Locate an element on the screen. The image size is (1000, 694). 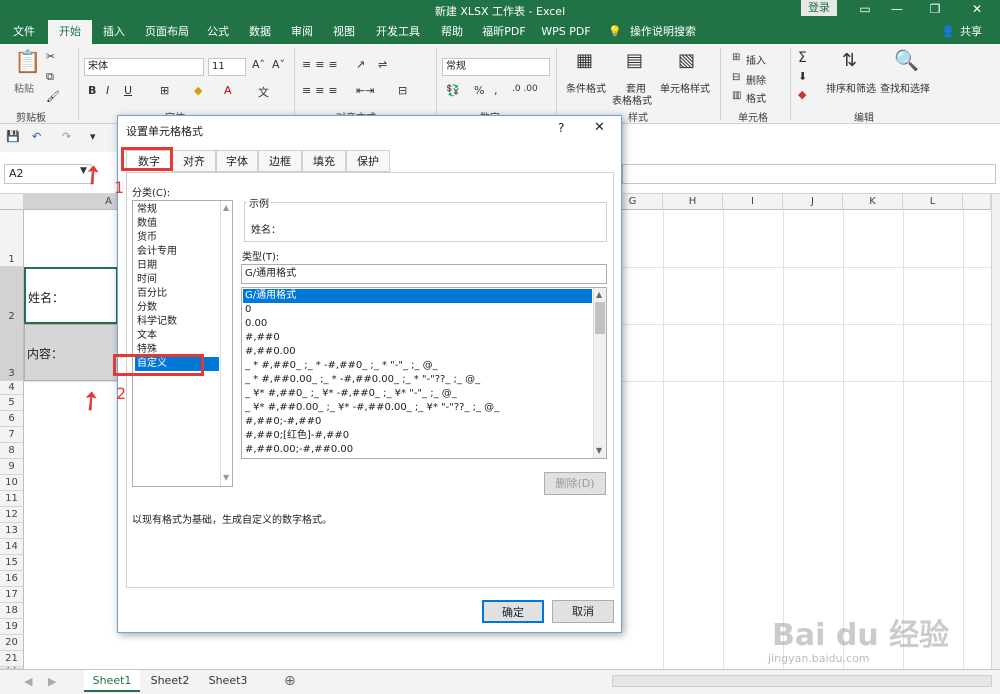
close-button: ✕ is located at coordinates (977, 10).